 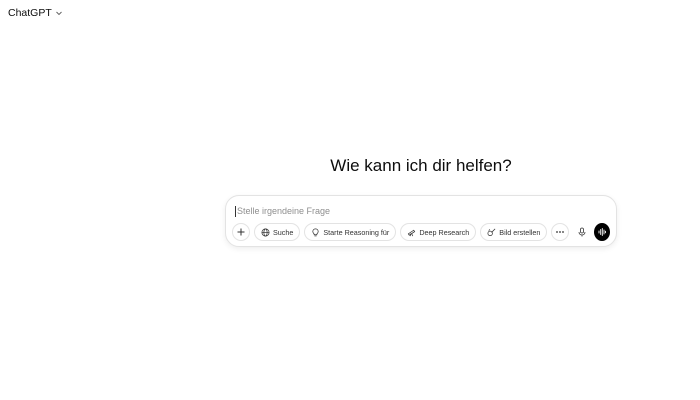 I want to click on more-tools-button, so click(x=560, y=232).